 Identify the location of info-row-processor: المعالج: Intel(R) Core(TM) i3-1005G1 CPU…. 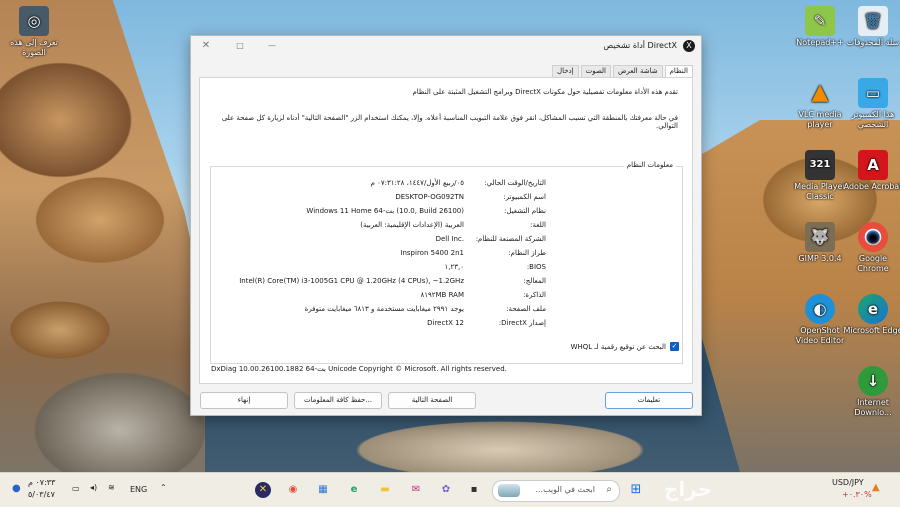
(446, 283).